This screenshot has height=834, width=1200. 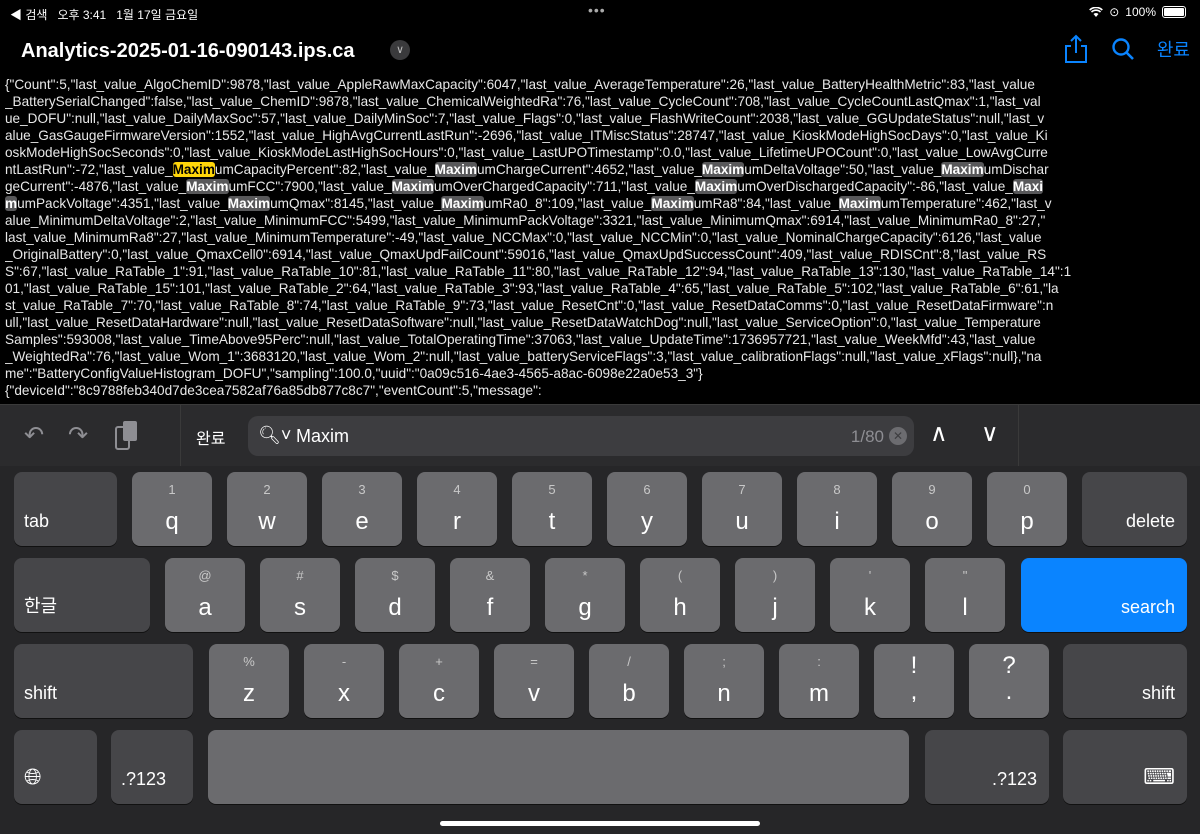 What do you see at coordinates (28, 15) in the screenshot?
I see `back-to-search-link: ◀ 검색` at bounding box center [28, 15].